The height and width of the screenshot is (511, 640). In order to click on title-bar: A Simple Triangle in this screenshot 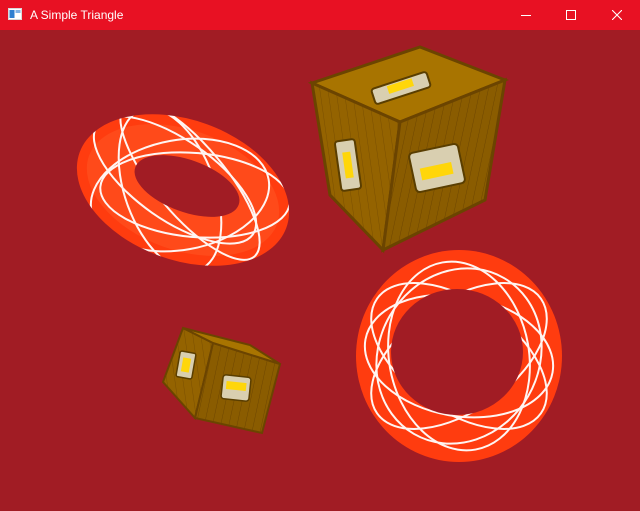, I will do `click(320, 15)`.